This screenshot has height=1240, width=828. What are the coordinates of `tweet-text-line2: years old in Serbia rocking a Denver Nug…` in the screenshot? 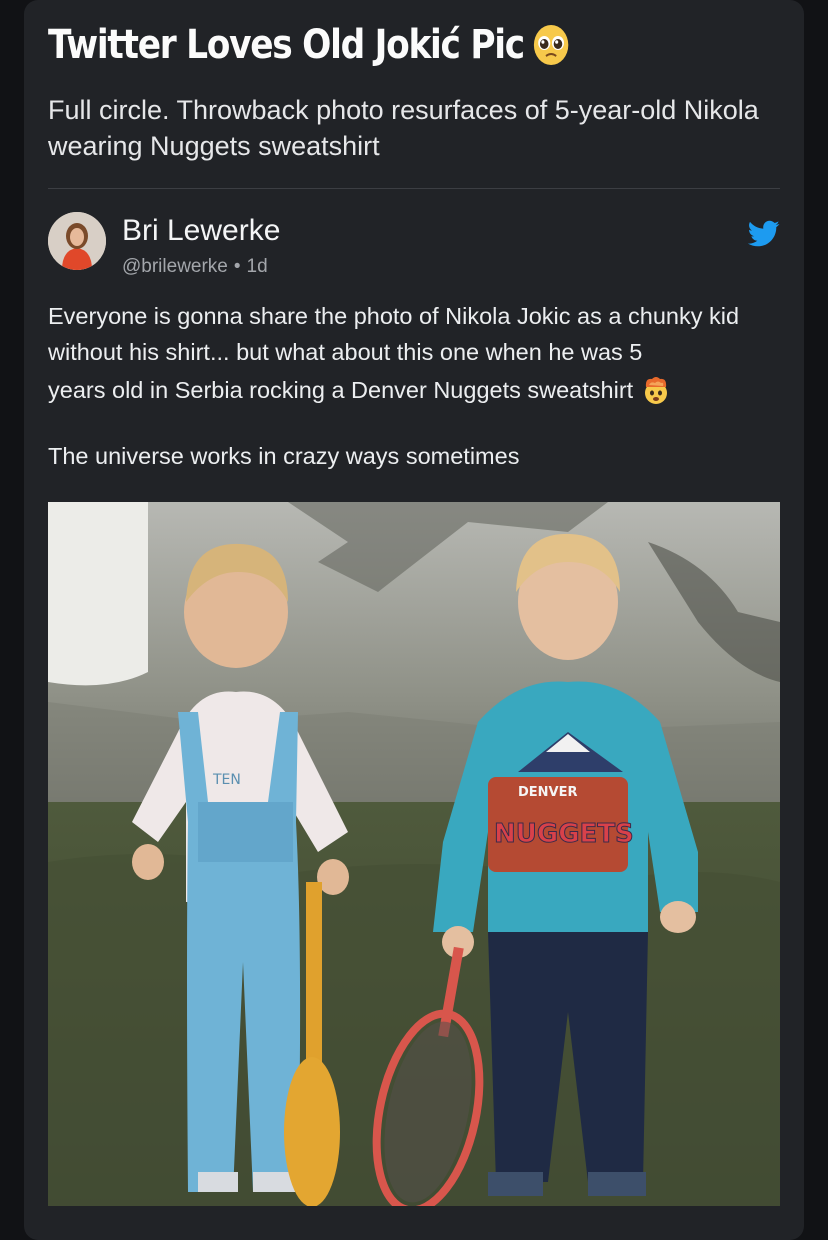 It's located at (415, 390).